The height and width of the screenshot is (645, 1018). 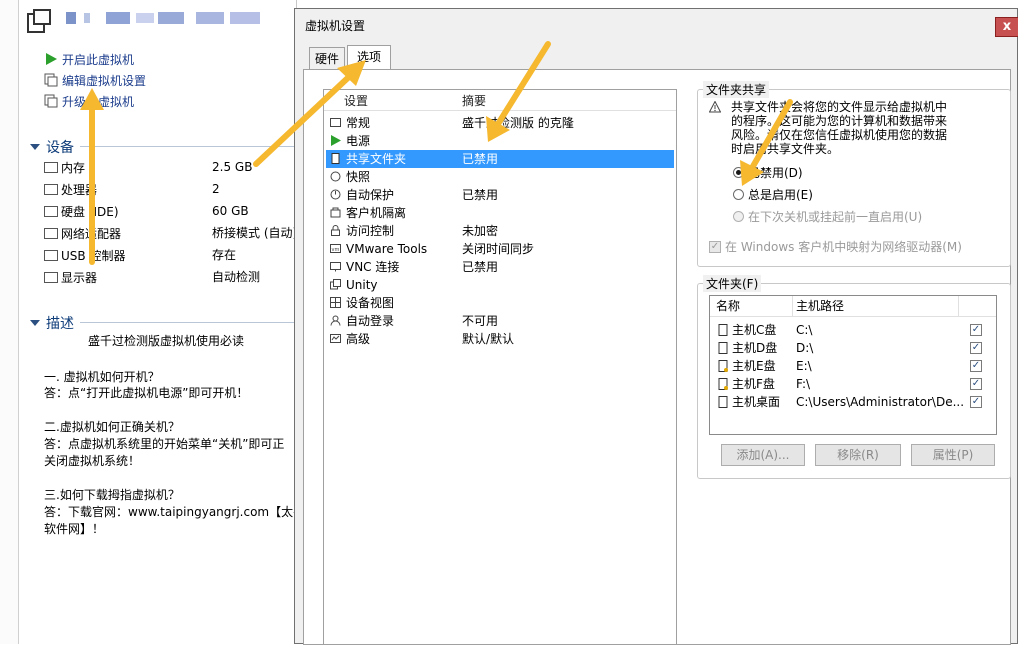 What do you see at coordinates (51, 233) in the screenshot?
I see `network-icon` at bounding box center [51, 233].